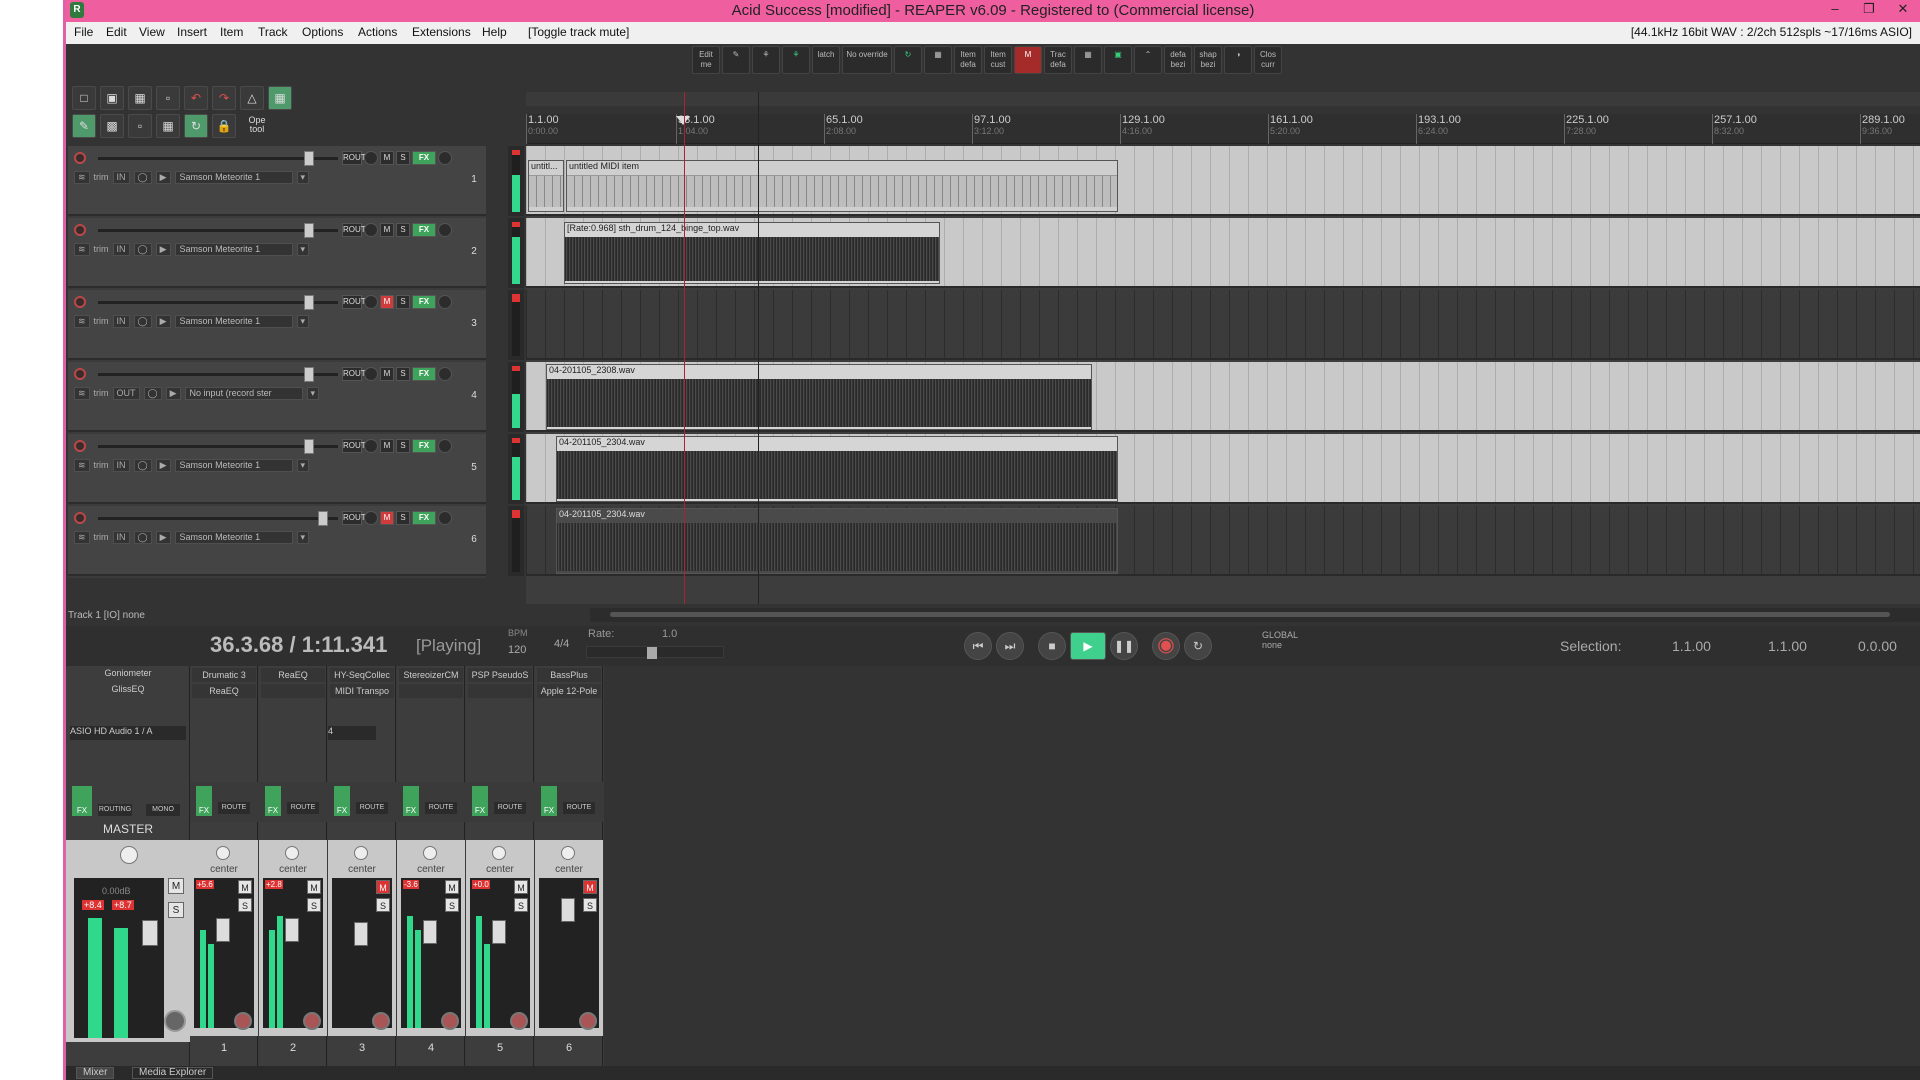 The height and width of the screenshot is (1080, 1920). Describe the element at coordinates (95, 1073) in the screenshot. I see `tab-mixer: Mixer` at that location.